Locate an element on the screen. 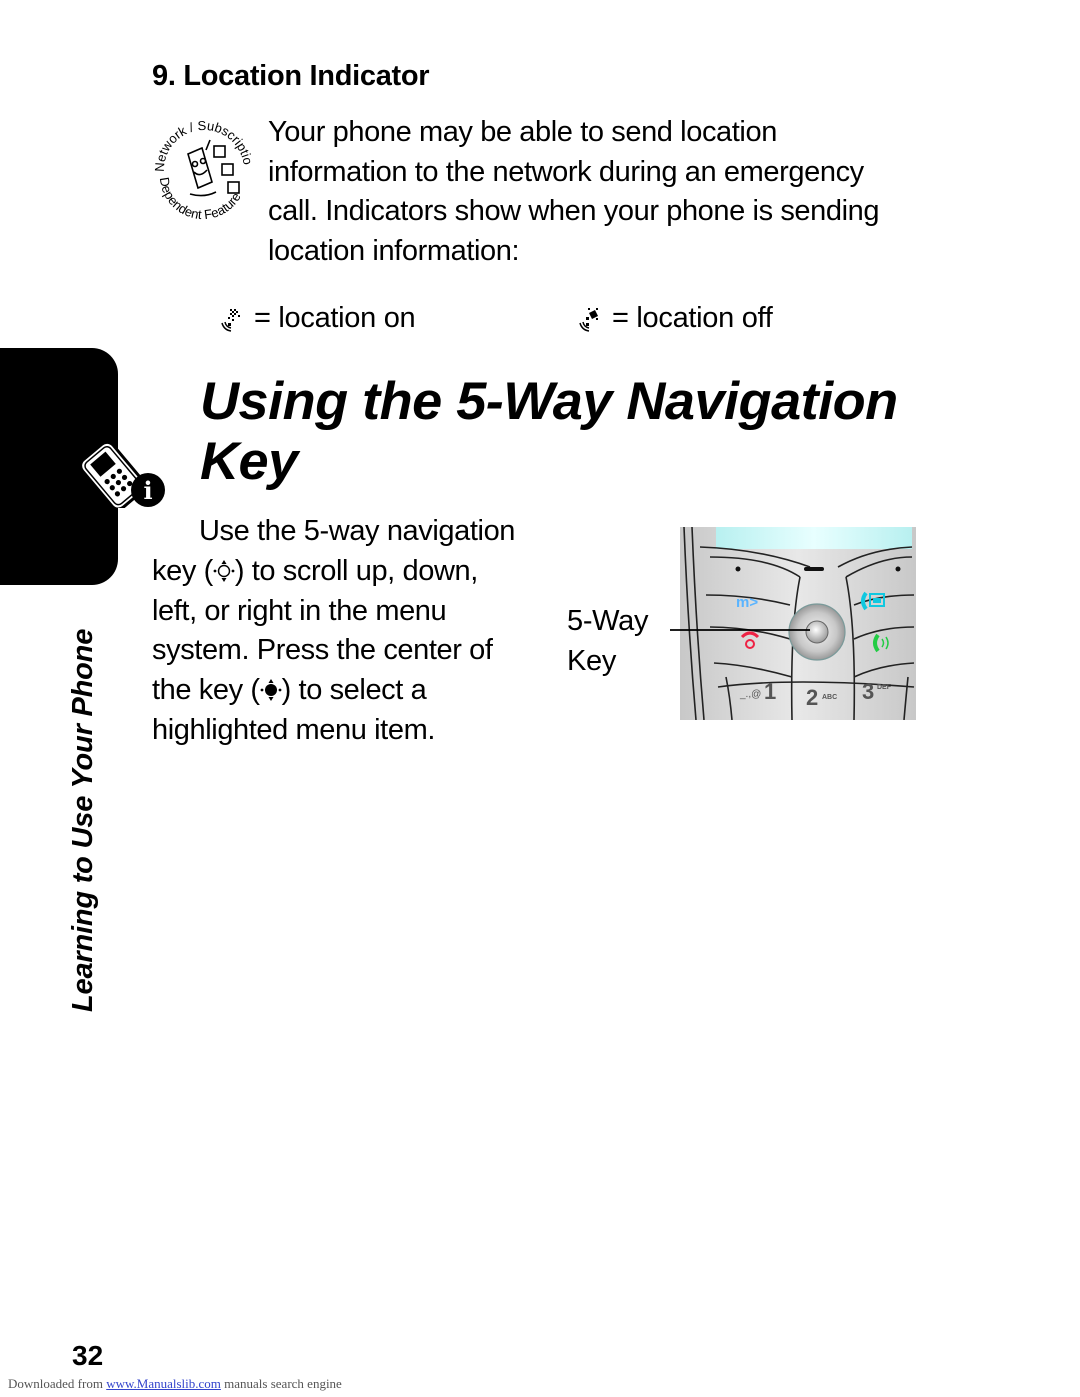  phone-keypad-illustration: m> _.,@ 1 2 ABC 3 DEF is located at coordinates (793, 623).